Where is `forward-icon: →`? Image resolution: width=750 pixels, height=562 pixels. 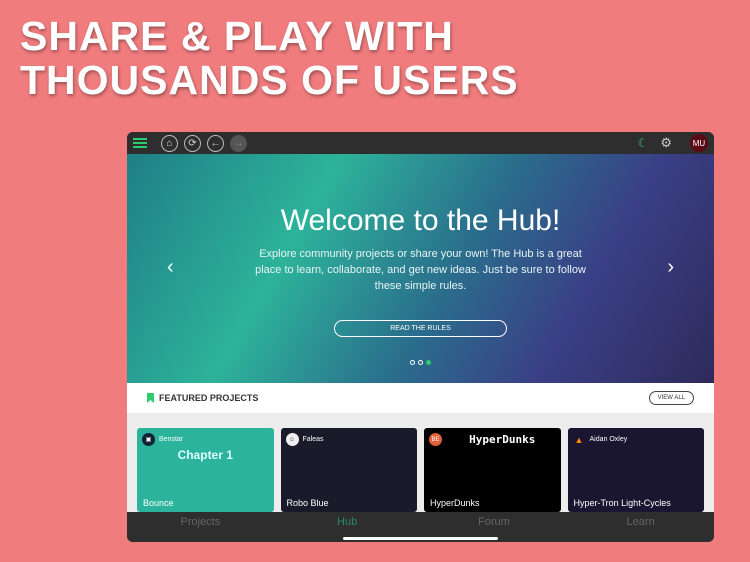
forward-icon: → is located at coordinates (238, 143).